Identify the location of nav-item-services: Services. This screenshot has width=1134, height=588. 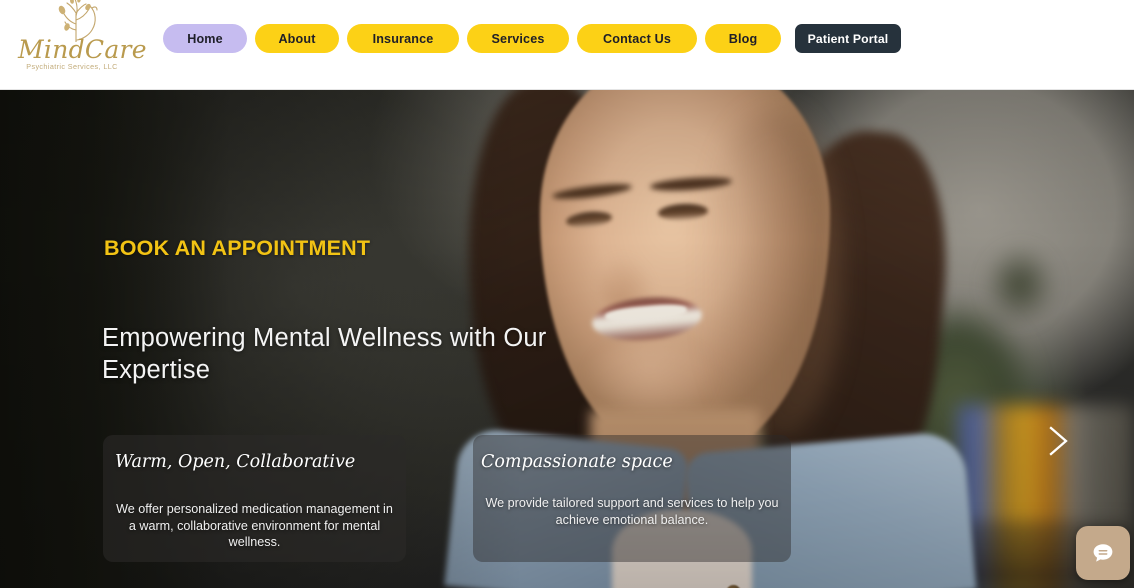
(518, 38).